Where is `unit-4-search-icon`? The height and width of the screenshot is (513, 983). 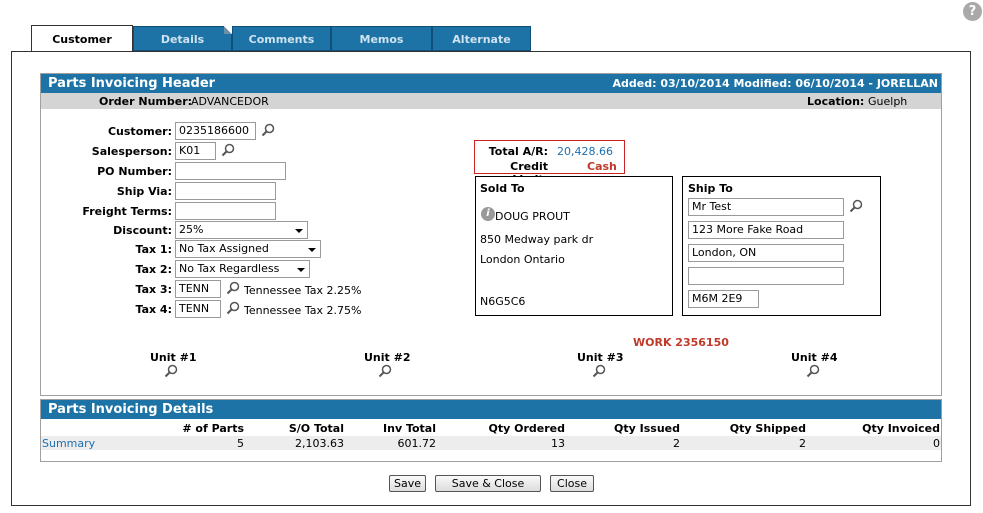 unit-4-search-icon is located at coordinates (813, 371).